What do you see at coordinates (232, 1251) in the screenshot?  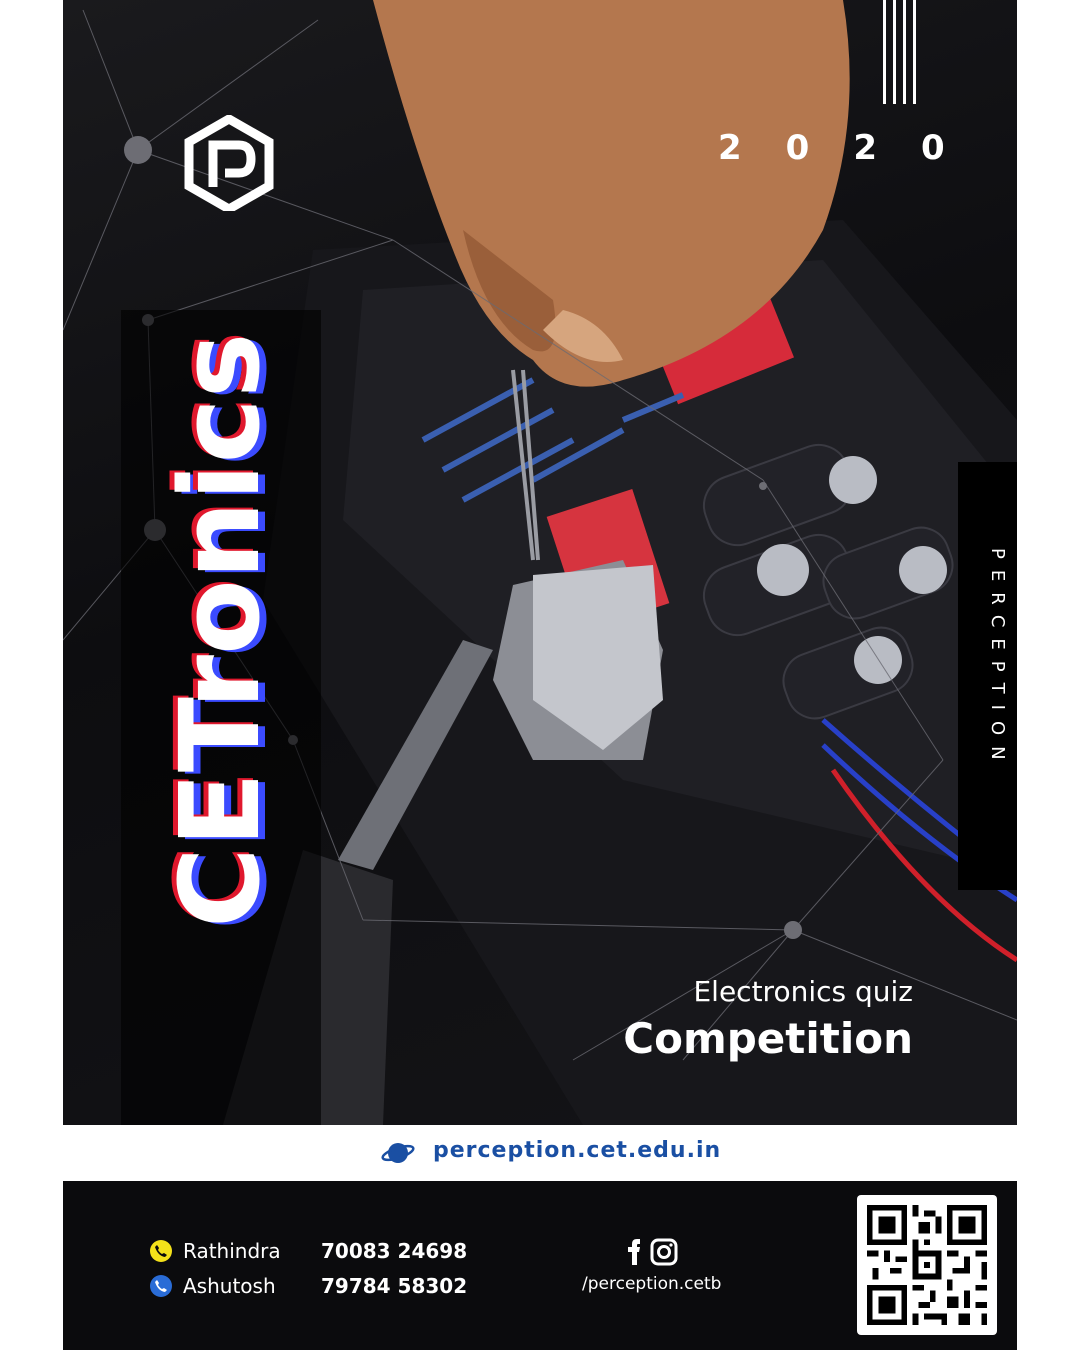 I see `contact-name-1: Rathindra` at bounding box center [232, 1251].